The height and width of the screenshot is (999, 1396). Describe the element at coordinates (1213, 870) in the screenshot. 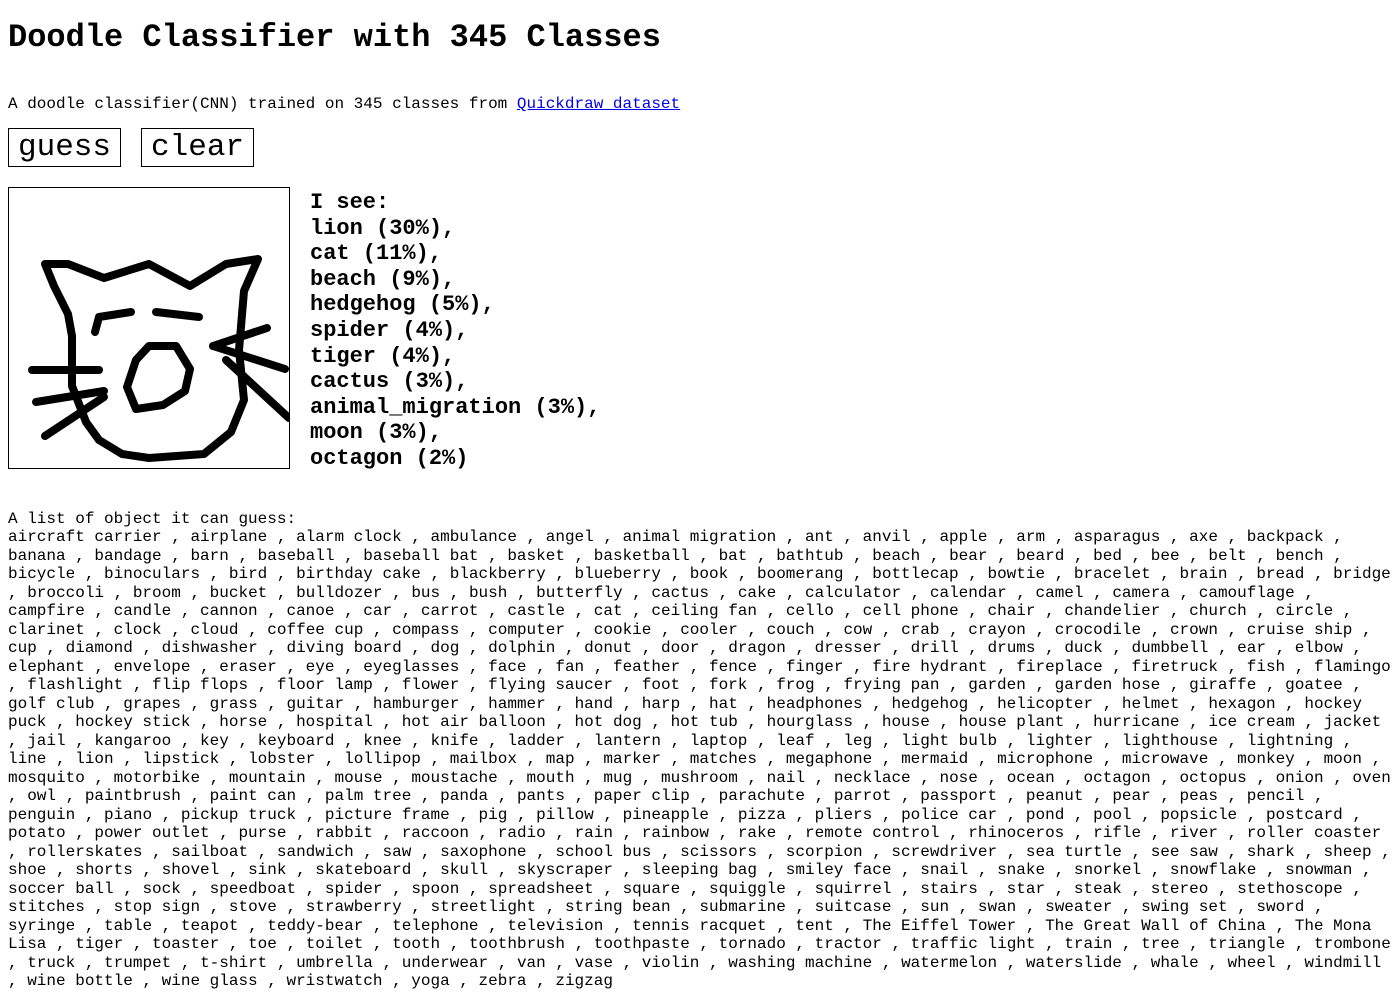

I see `class-name: snowflake` at that location.